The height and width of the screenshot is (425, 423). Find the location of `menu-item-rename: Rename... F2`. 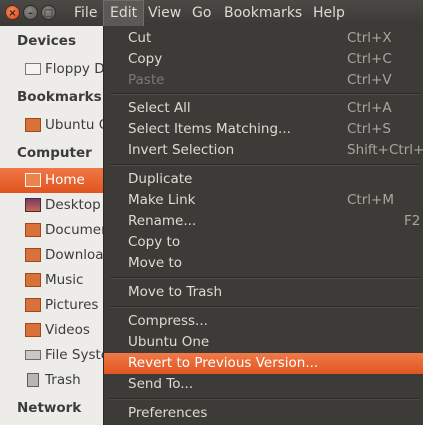

menu-item-rename: Rename... F2 is located at coordinates (263, 221).